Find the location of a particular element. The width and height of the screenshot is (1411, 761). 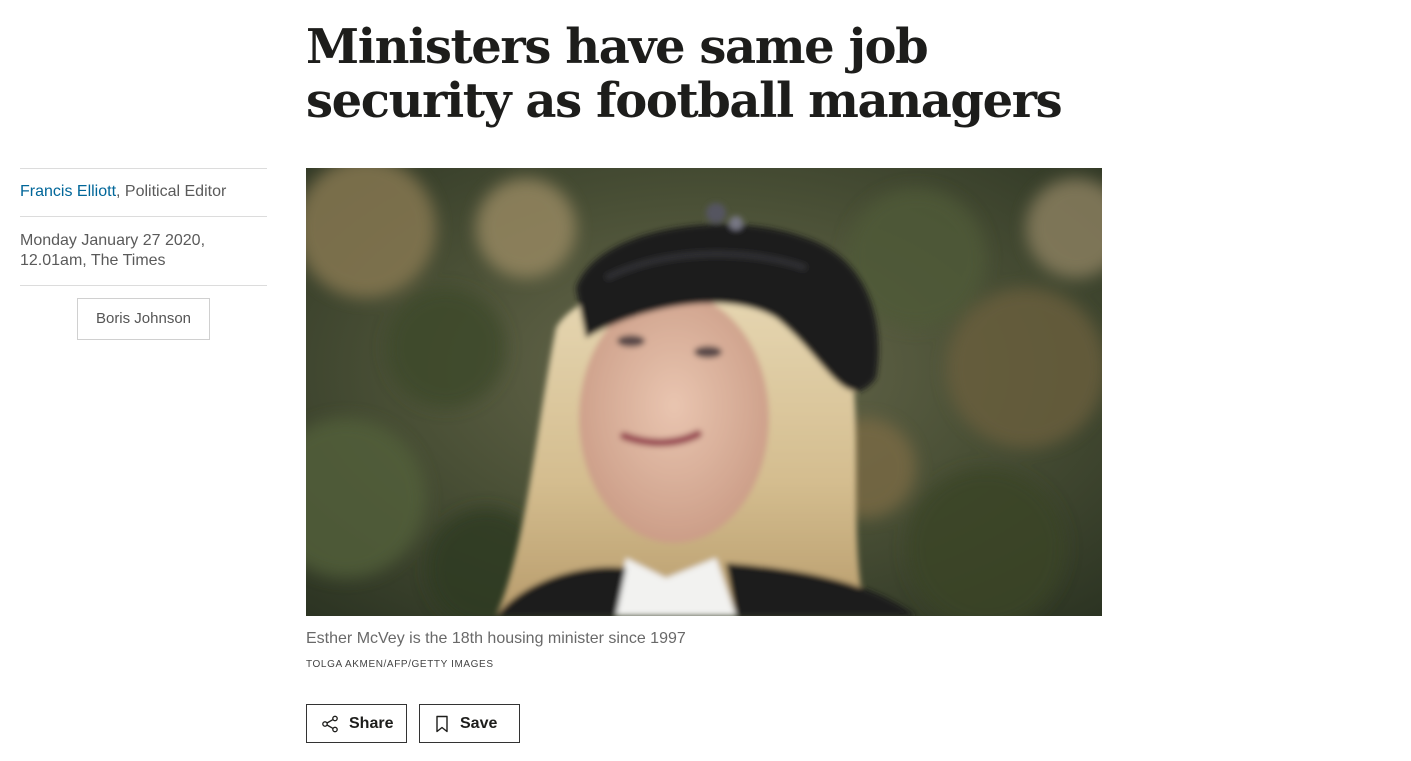

share-button: Share is located at coordinates (356, 723).